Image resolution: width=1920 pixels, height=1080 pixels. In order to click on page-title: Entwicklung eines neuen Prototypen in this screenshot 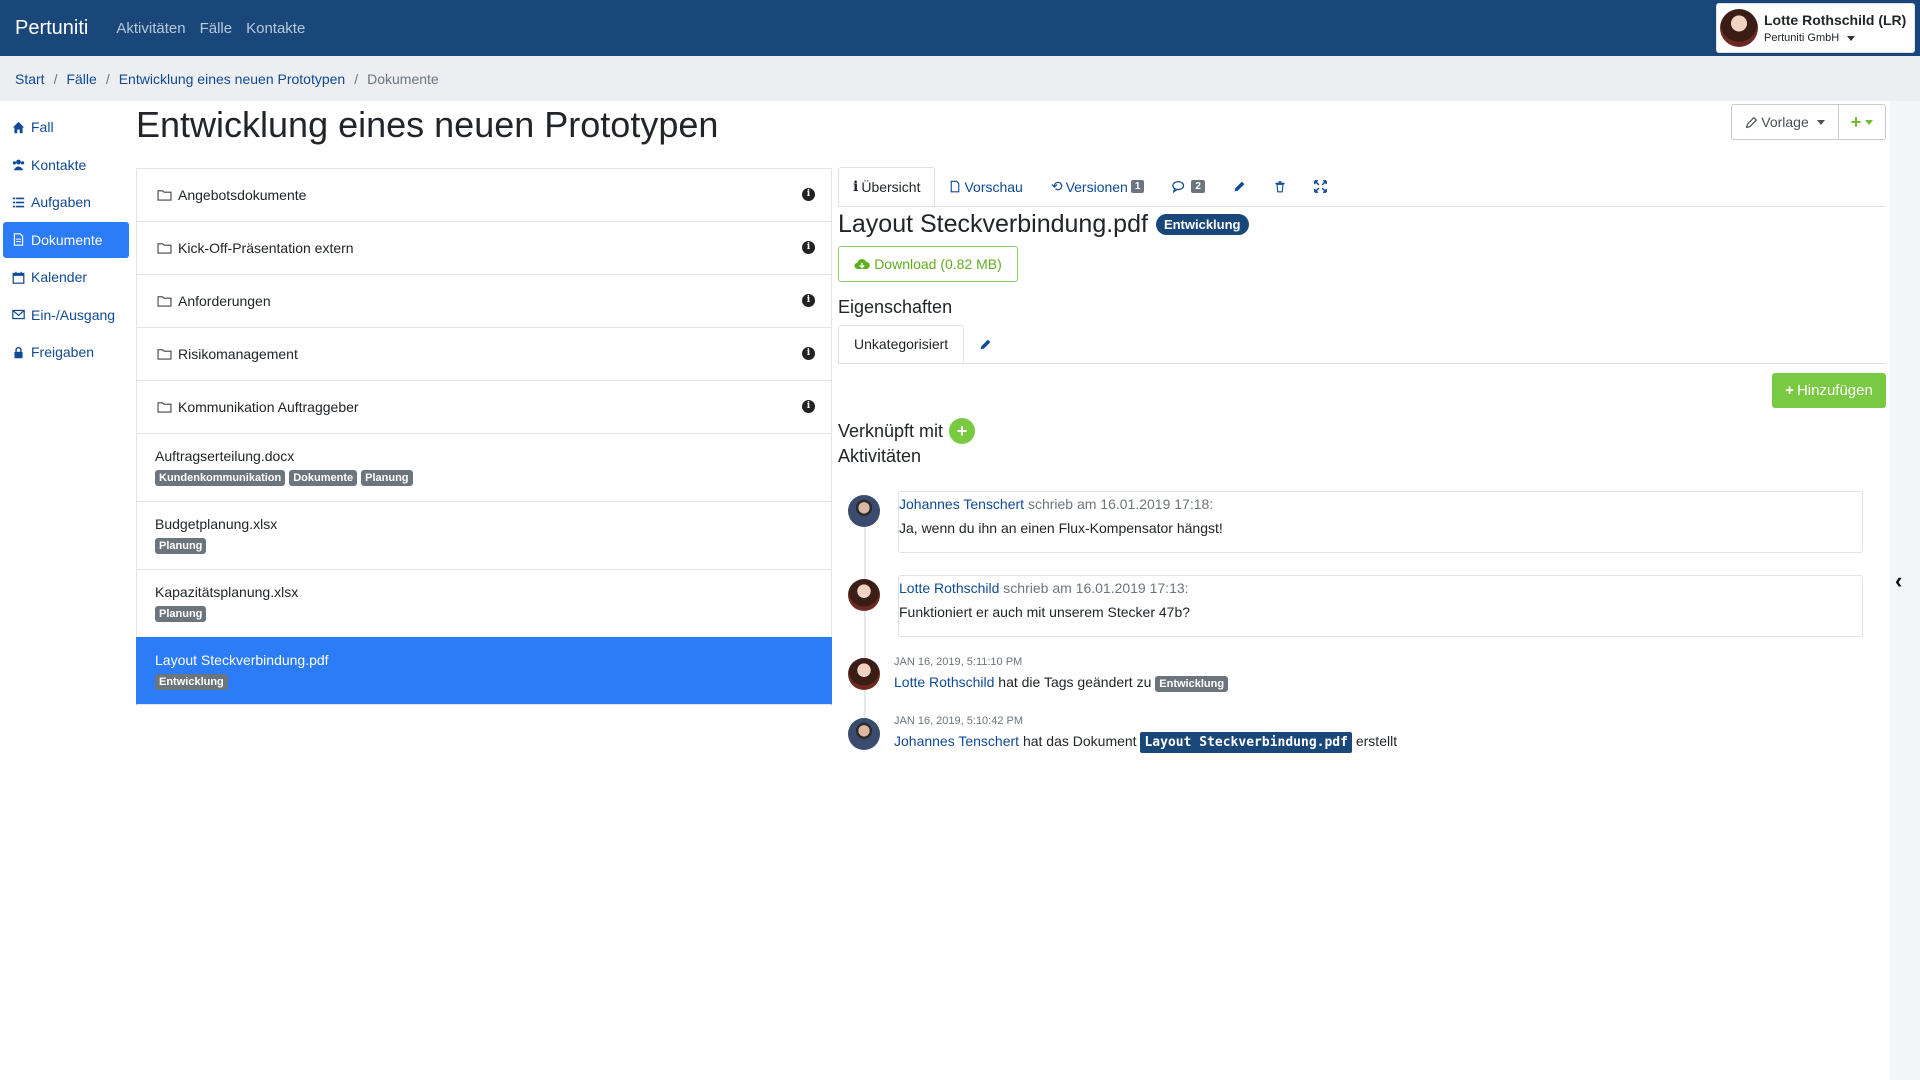, I will do `click(427, 124)`.